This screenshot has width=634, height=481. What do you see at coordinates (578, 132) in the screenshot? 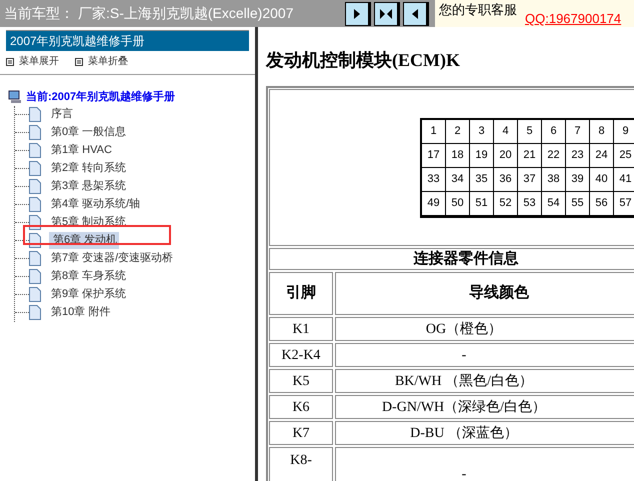
I see `pin-cell: 7` at bounding box center [578, 132].